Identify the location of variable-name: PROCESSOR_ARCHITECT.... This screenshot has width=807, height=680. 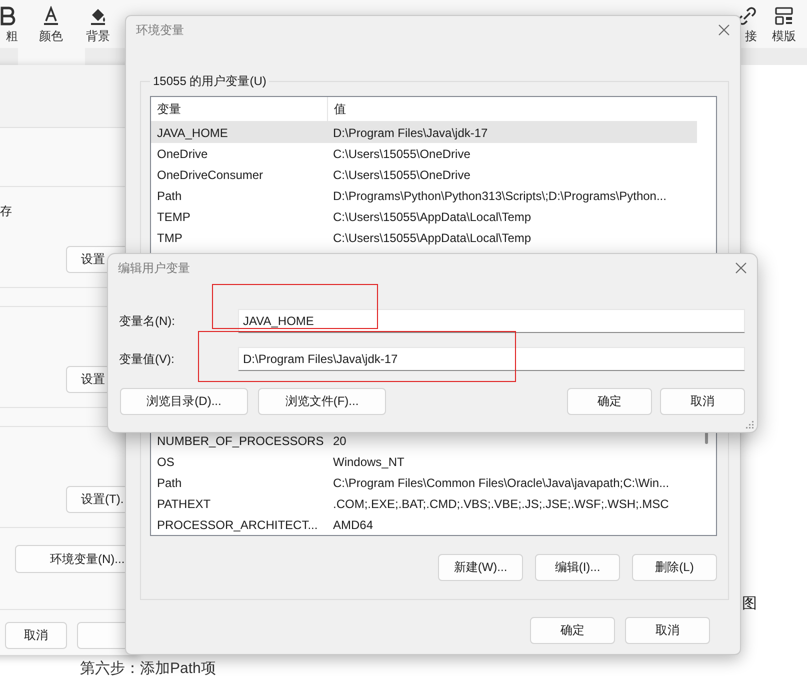
(237, 525).